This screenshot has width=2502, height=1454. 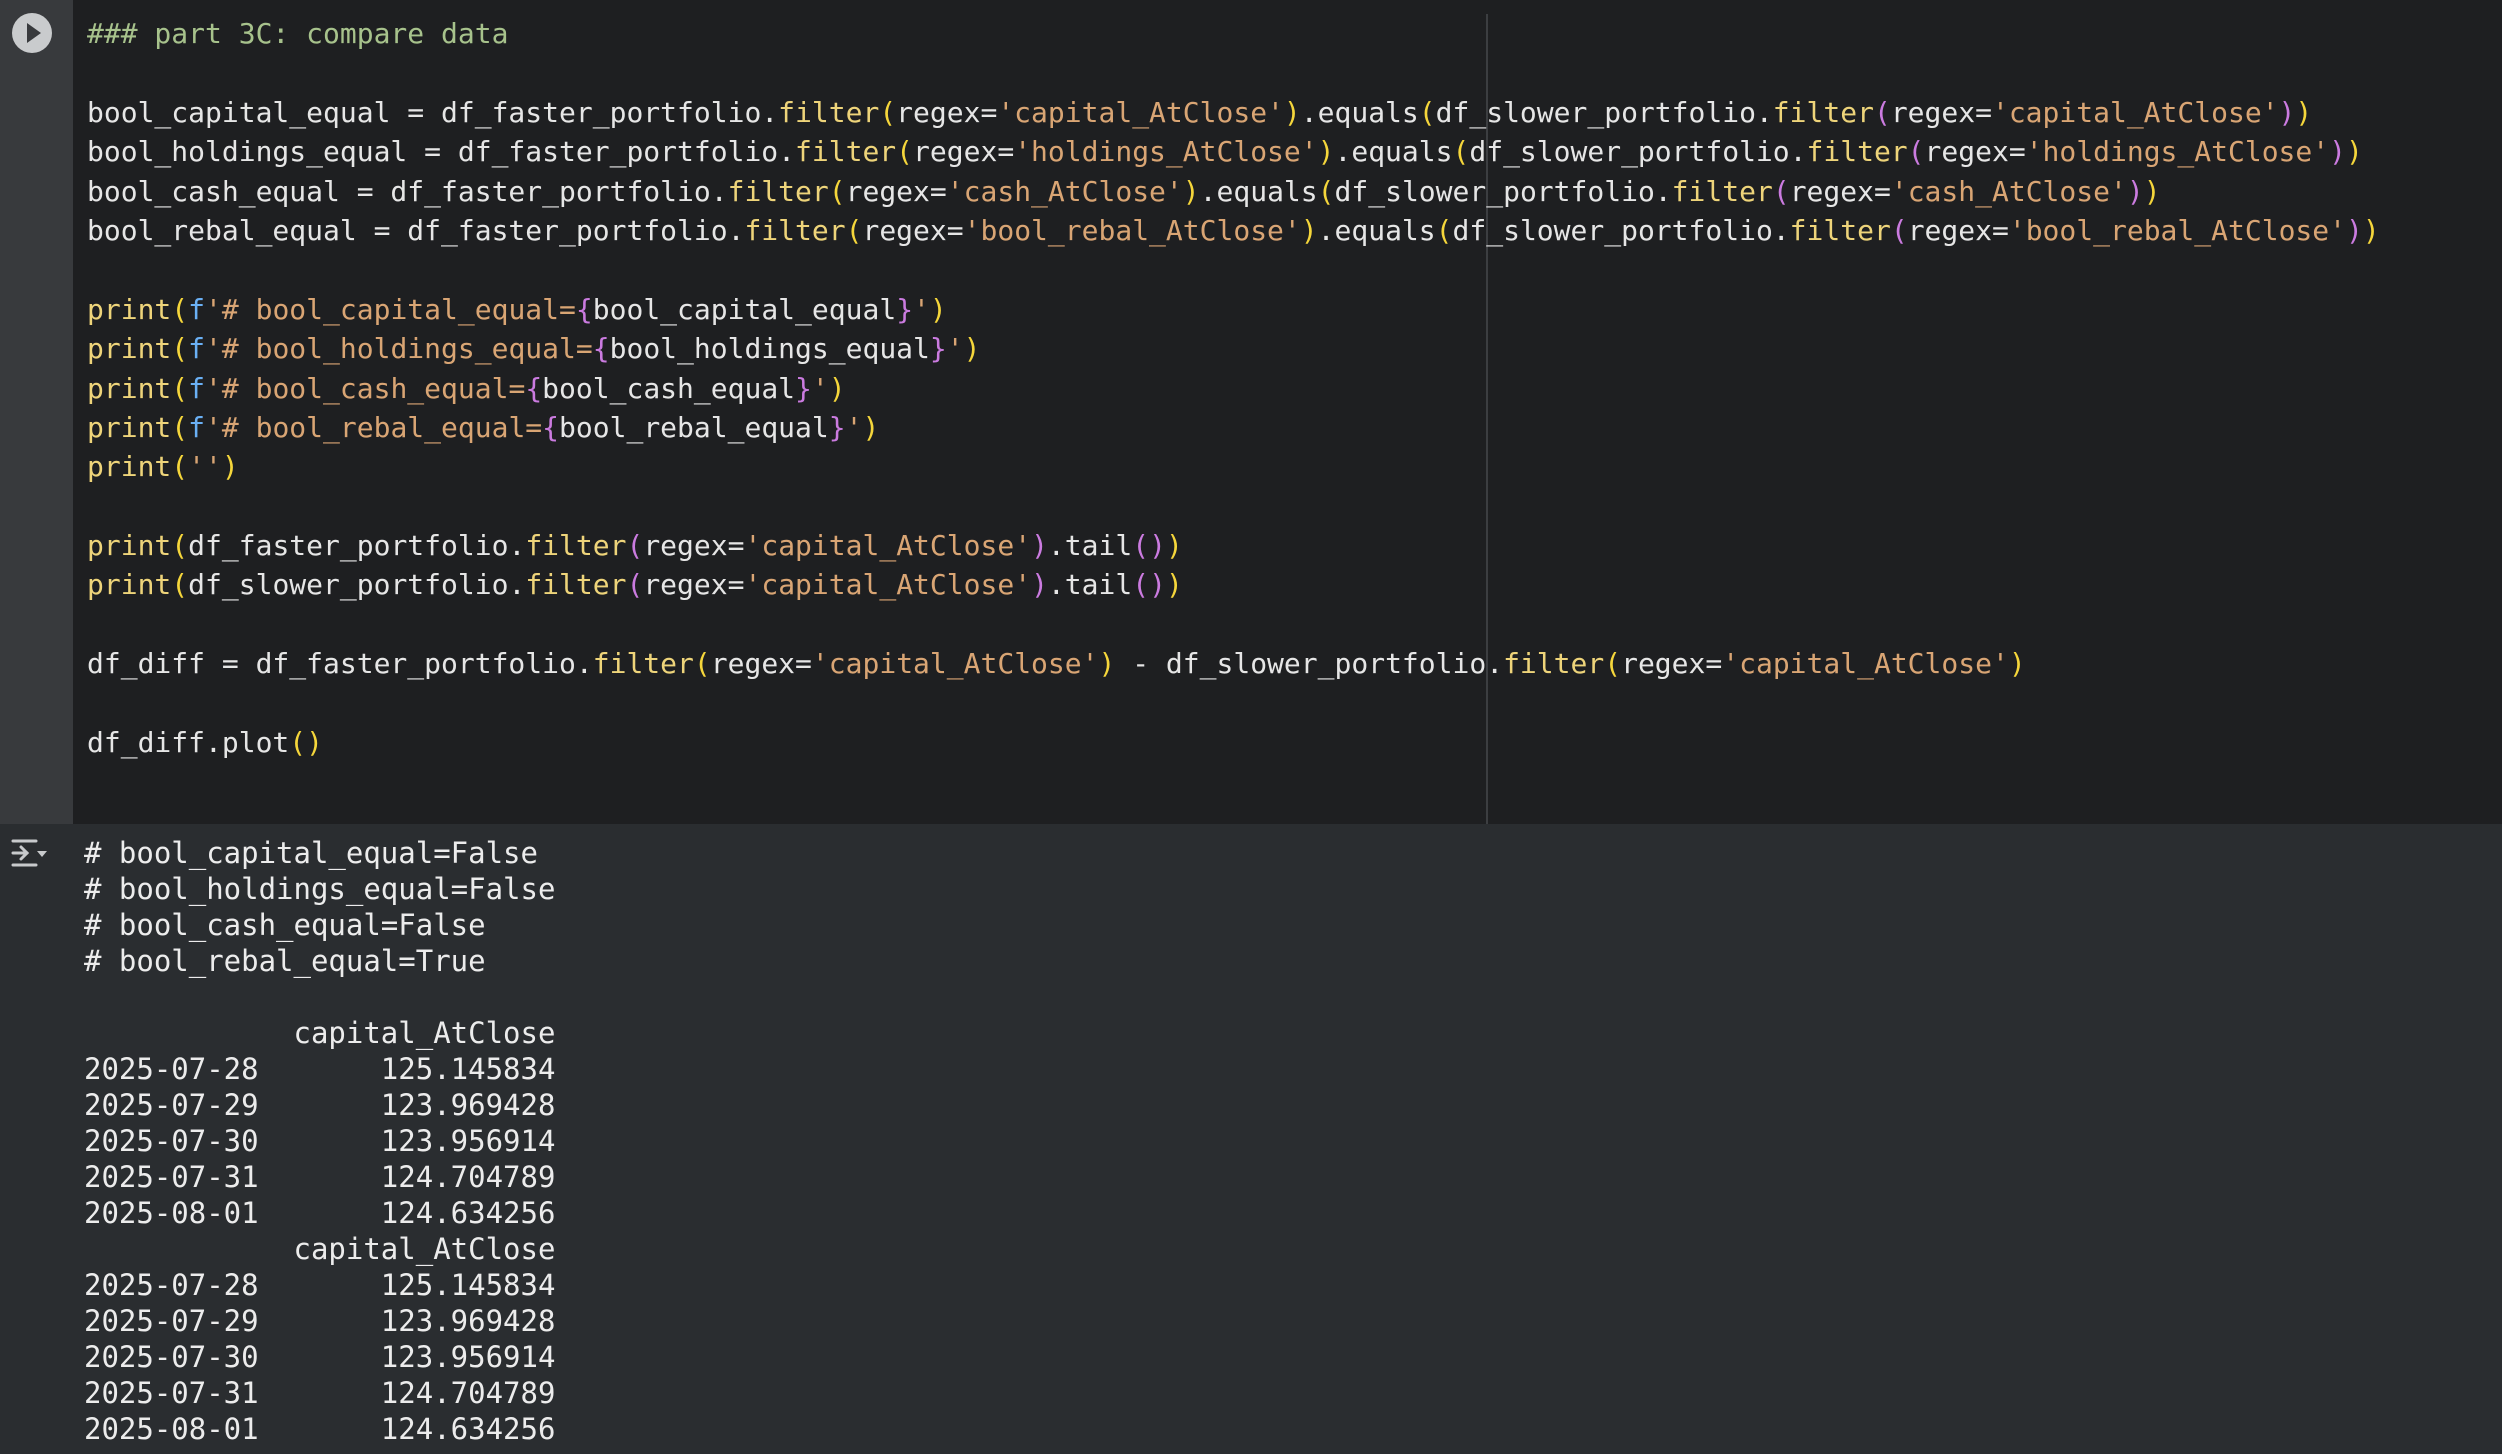 What do you see at coordinates (320, 889) in the screenshot?
I see `output-line: # bool_holdings_equal=False` at bounding box center [320, 889].